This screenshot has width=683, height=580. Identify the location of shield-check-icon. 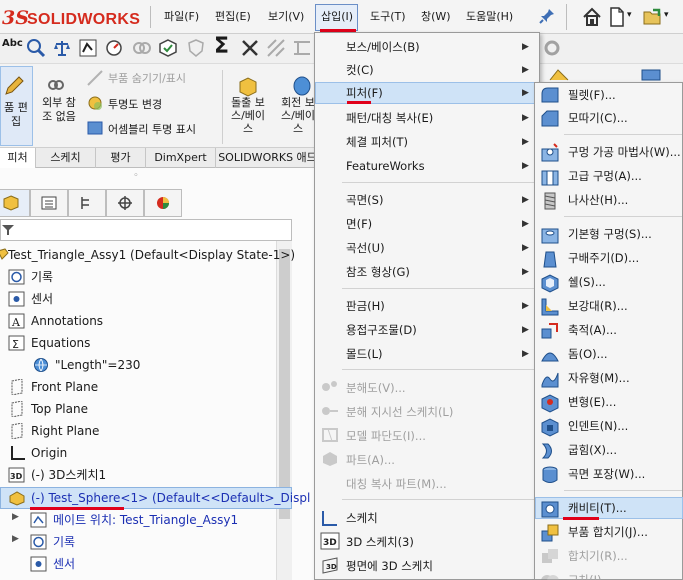
(196, 48).